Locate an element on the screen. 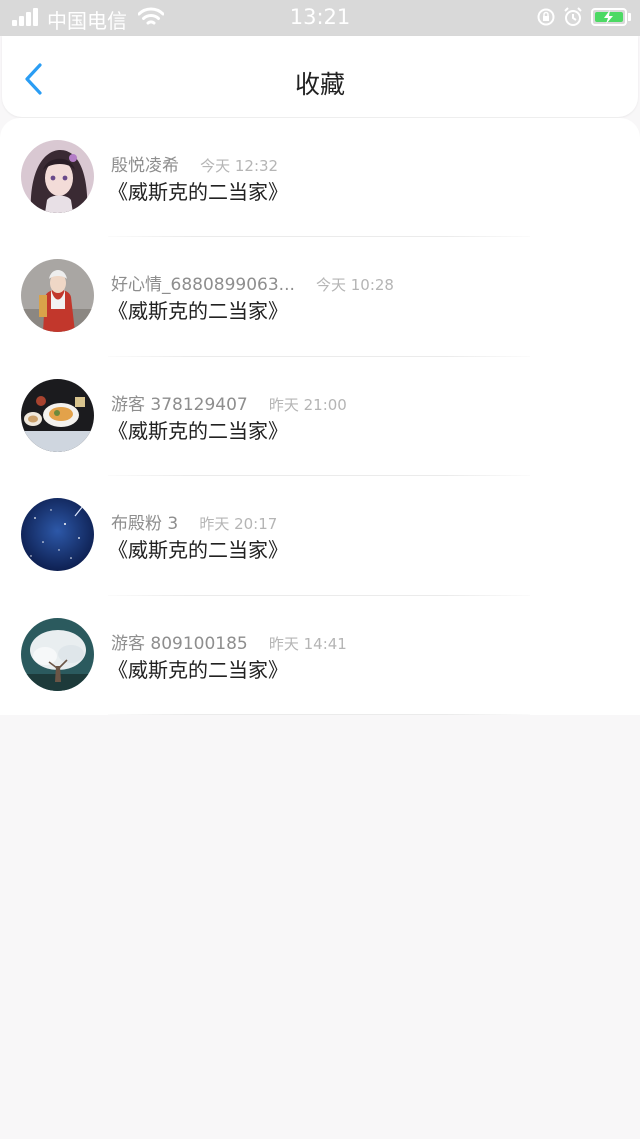 Image resolution: width=640 pixels, height=1139 pixels. page-title: 收藏 is located at coordinates (319, 84).